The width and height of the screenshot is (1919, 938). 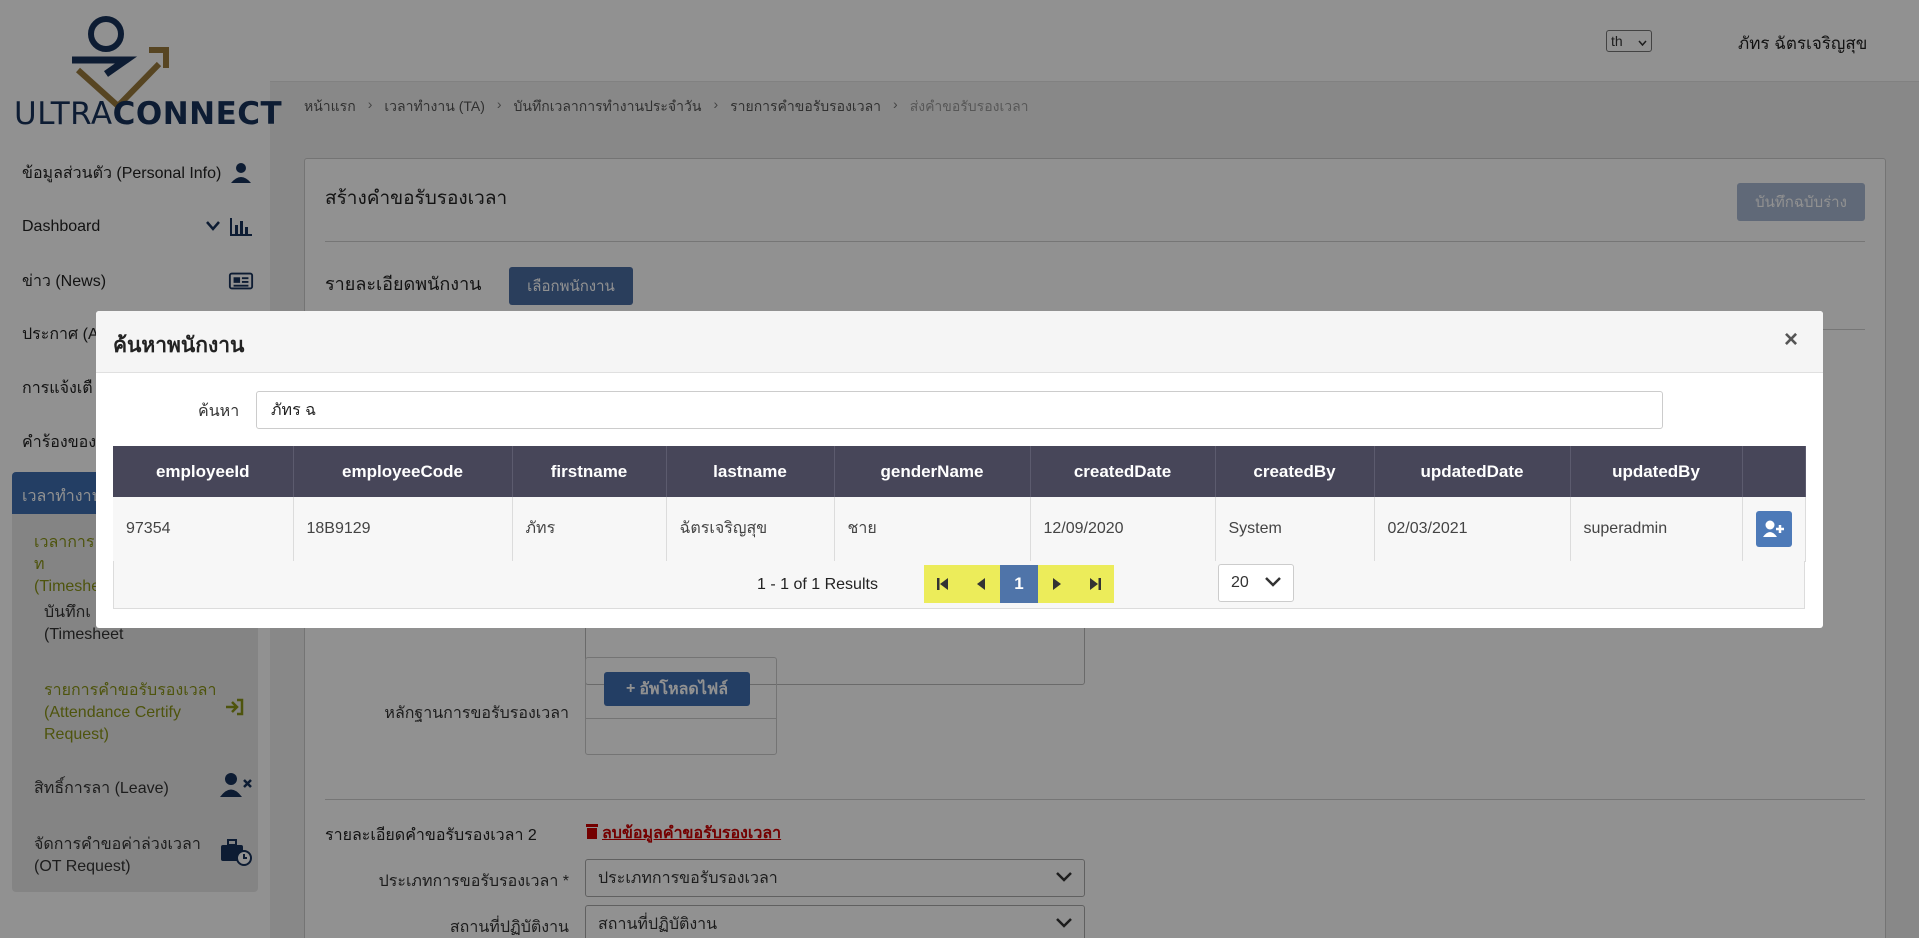 What do you see at coordinates (750, 529) in the screenshot?
I see `cell-lastname: ฉัตรเจริญสุข` at bounding box center [750, 529].